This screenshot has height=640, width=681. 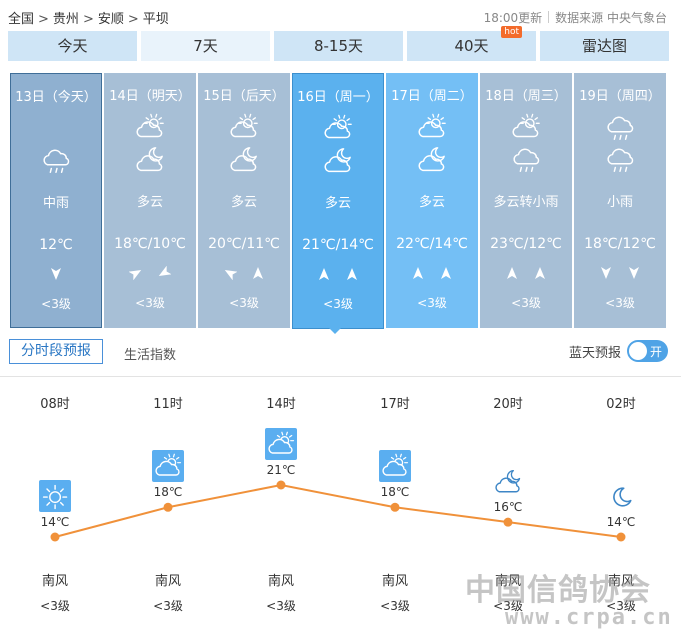 I want to click on breadcrumb-item-province: 贵州, so click(x=66, y=19).